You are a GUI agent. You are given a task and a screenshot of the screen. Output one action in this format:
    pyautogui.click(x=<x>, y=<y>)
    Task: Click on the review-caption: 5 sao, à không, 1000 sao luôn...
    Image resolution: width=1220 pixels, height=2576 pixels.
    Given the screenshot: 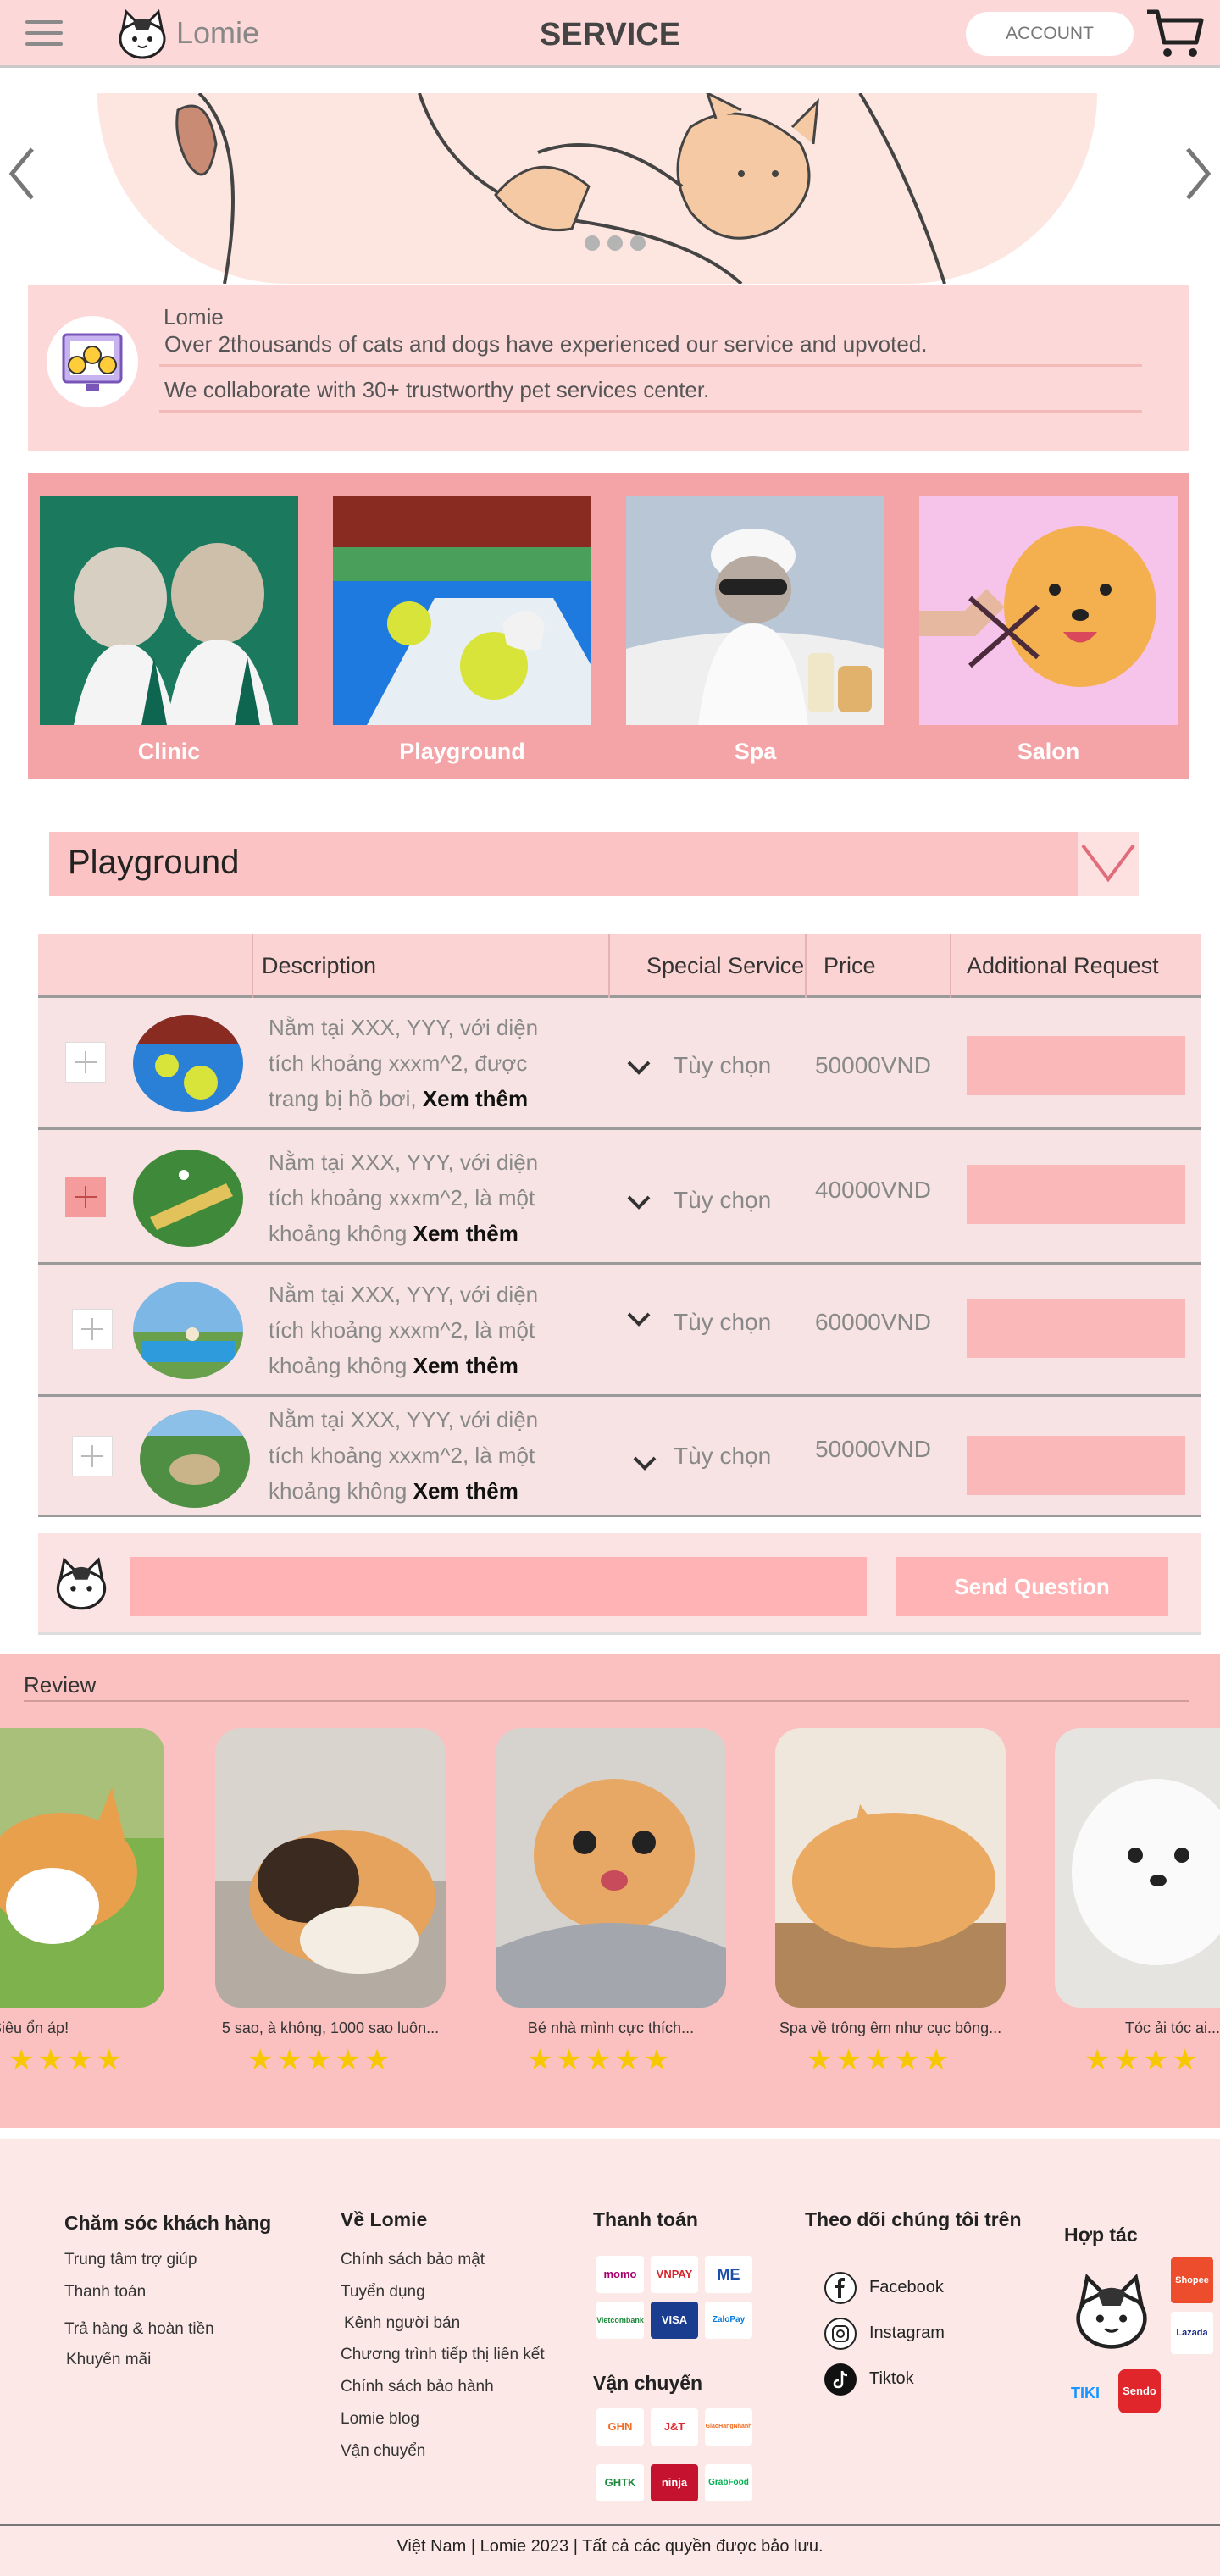 What is the action you would take?
    pyautogui.click(x=330, y=2027)
    